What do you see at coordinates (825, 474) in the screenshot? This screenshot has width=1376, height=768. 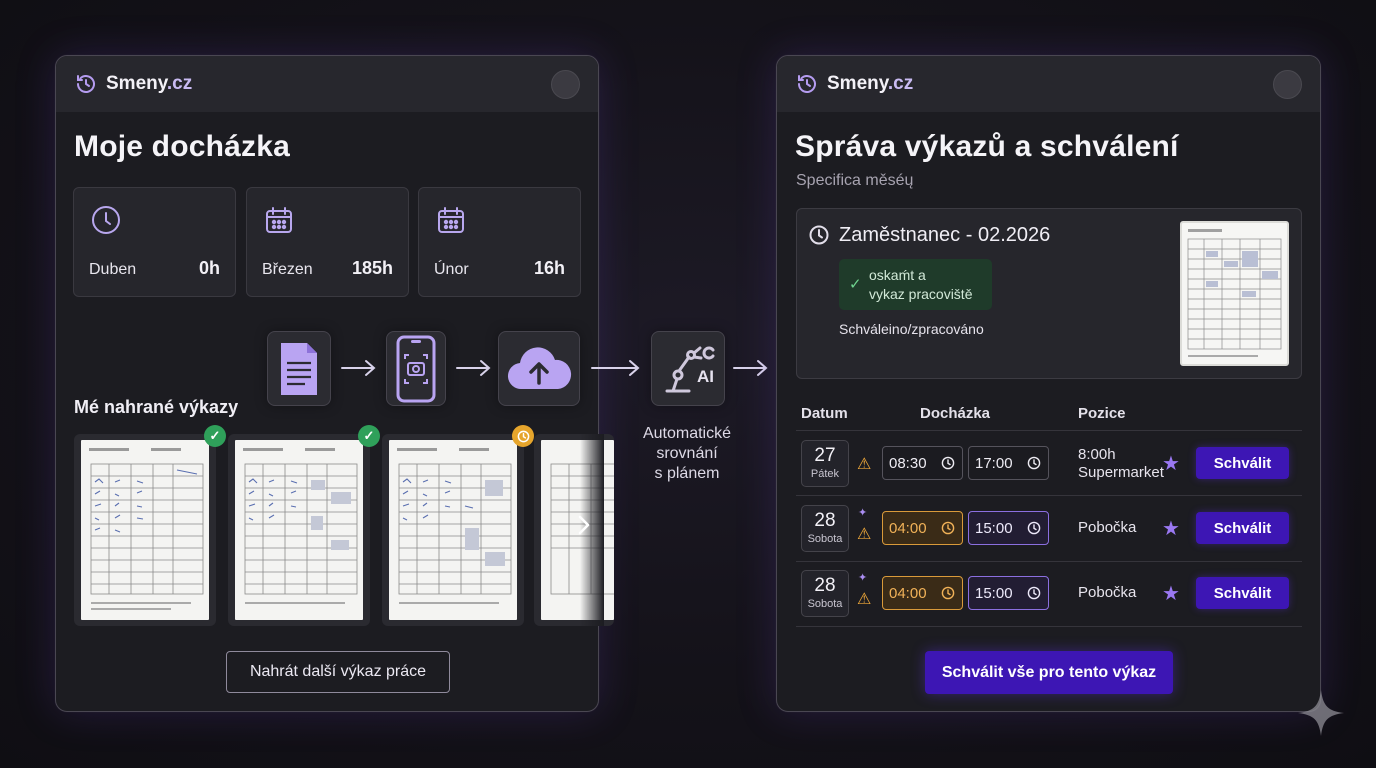 I see `weekday: Pátek` at bounding box center [825, 474].